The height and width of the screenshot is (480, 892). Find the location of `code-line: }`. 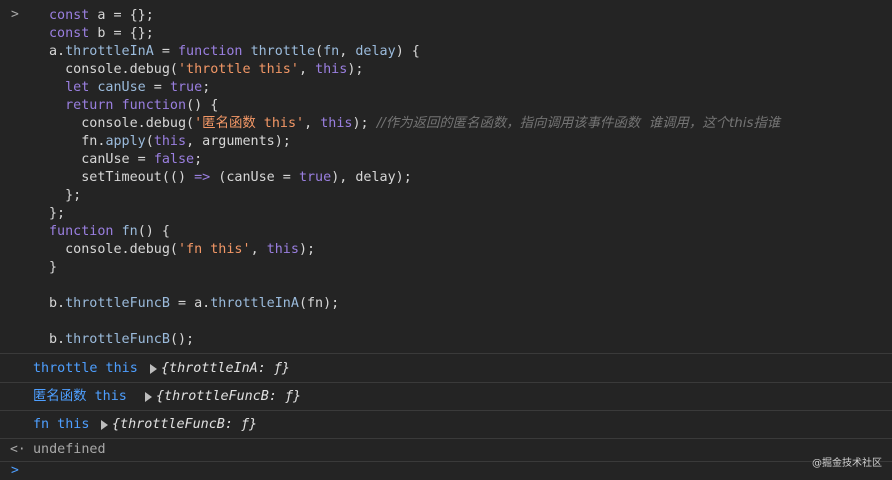

code-line: } is located at coordinates (53, 268).